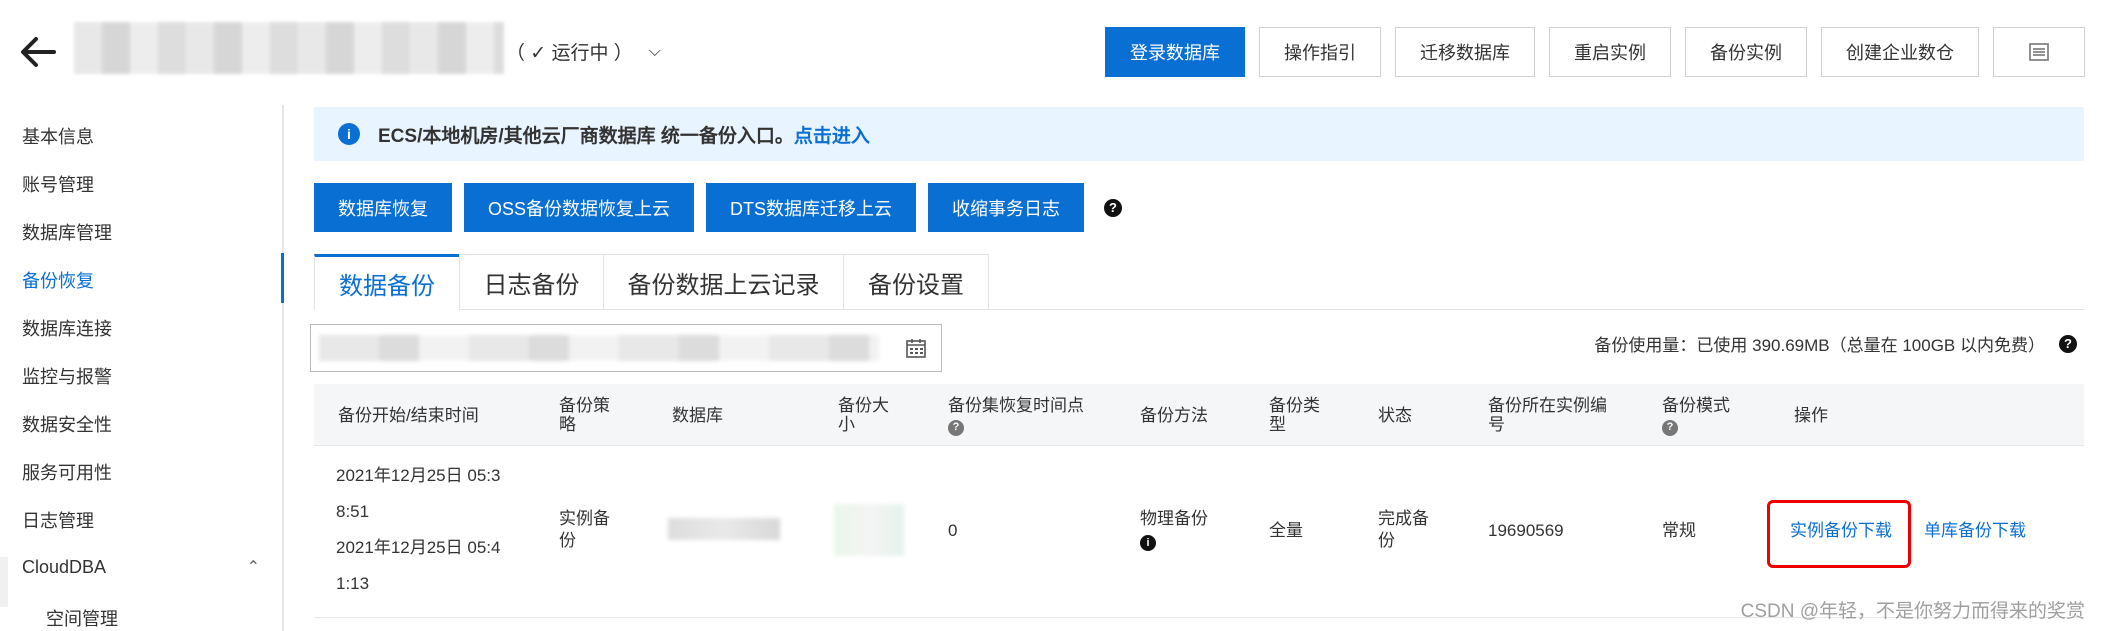  I want to click on th-type: 备份类型, so click(1294, 415).